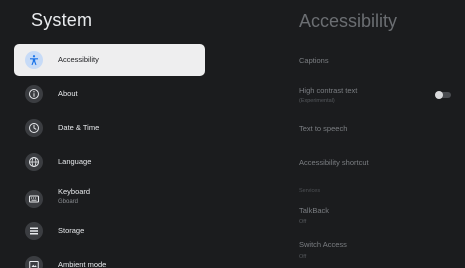  I want to click on menu-item-label: Storage, so click(71, 230).